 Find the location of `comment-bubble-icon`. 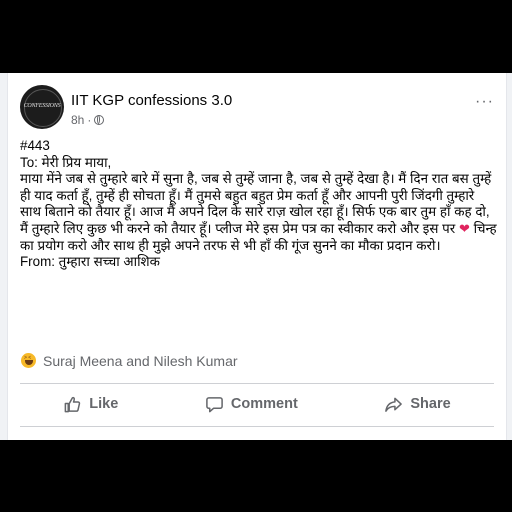

comment-bubble-icon is located at coordinates (214, 404).